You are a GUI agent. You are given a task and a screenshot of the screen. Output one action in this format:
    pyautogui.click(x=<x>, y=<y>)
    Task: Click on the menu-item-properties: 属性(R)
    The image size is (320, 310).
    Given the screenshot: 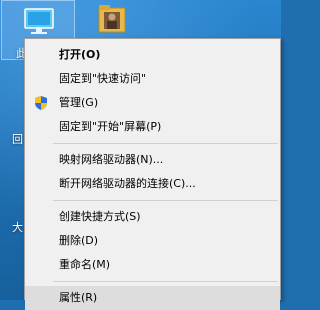 What is the action you would take?
    pyautogui.click(x=152, y=298)
    